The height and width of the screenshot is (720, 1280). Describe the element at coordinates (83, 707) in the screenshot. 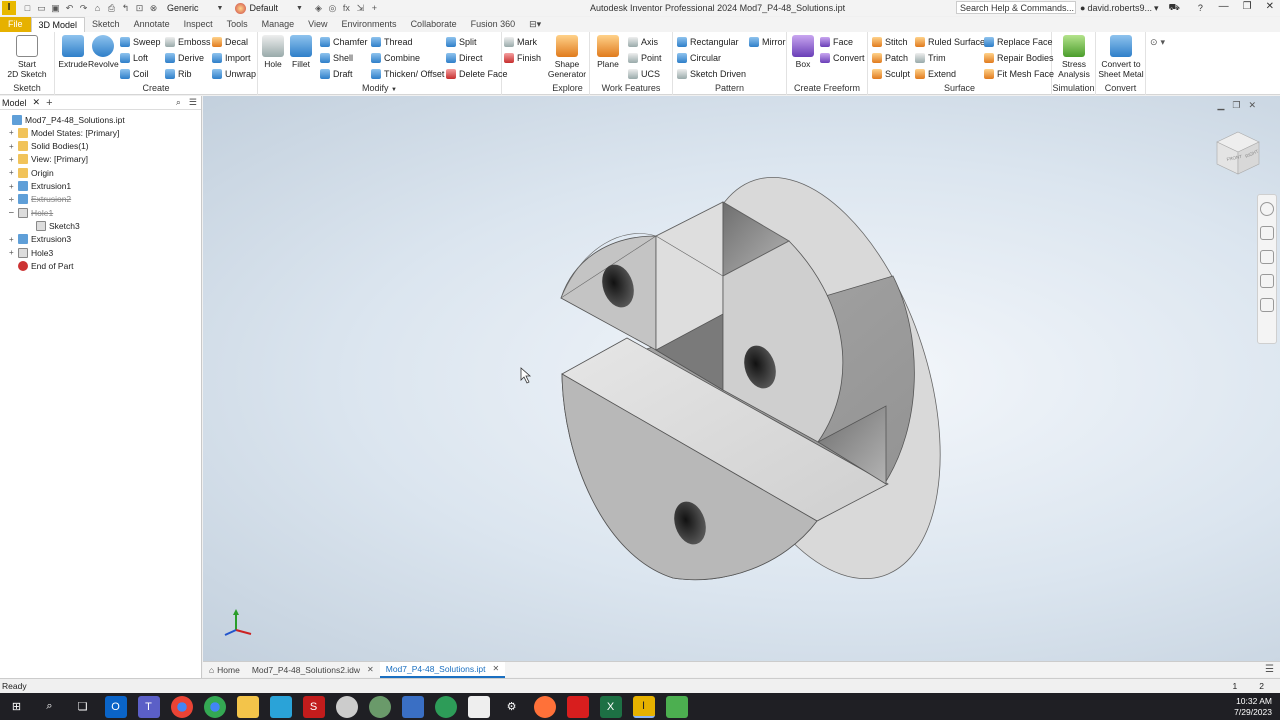

I see `task-view-icon: ❏` at that location.